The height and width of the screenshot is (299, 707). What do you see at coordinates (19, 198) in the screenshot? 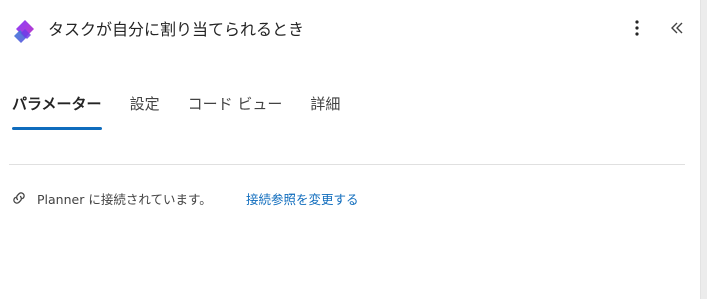
I see `link-icon` at bounding box center [19, 198].